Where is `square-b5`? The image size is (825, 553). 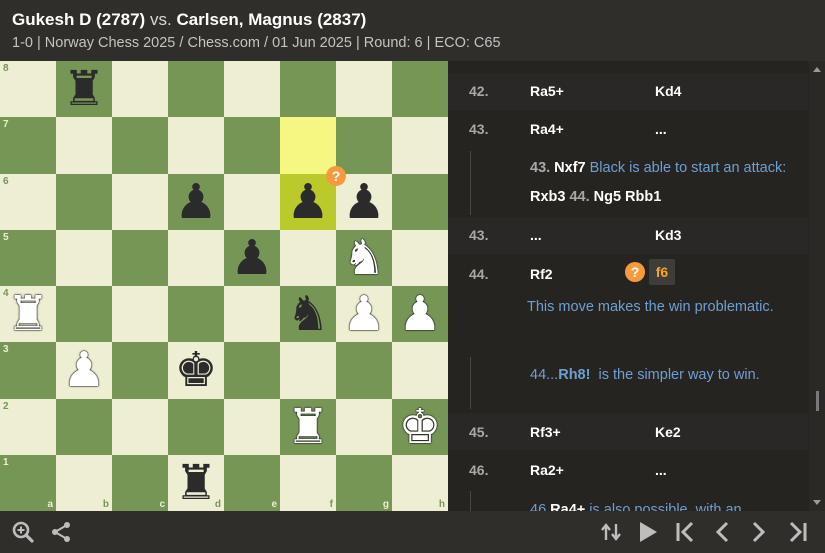
square-b5 is located at coordinates (84, 257).